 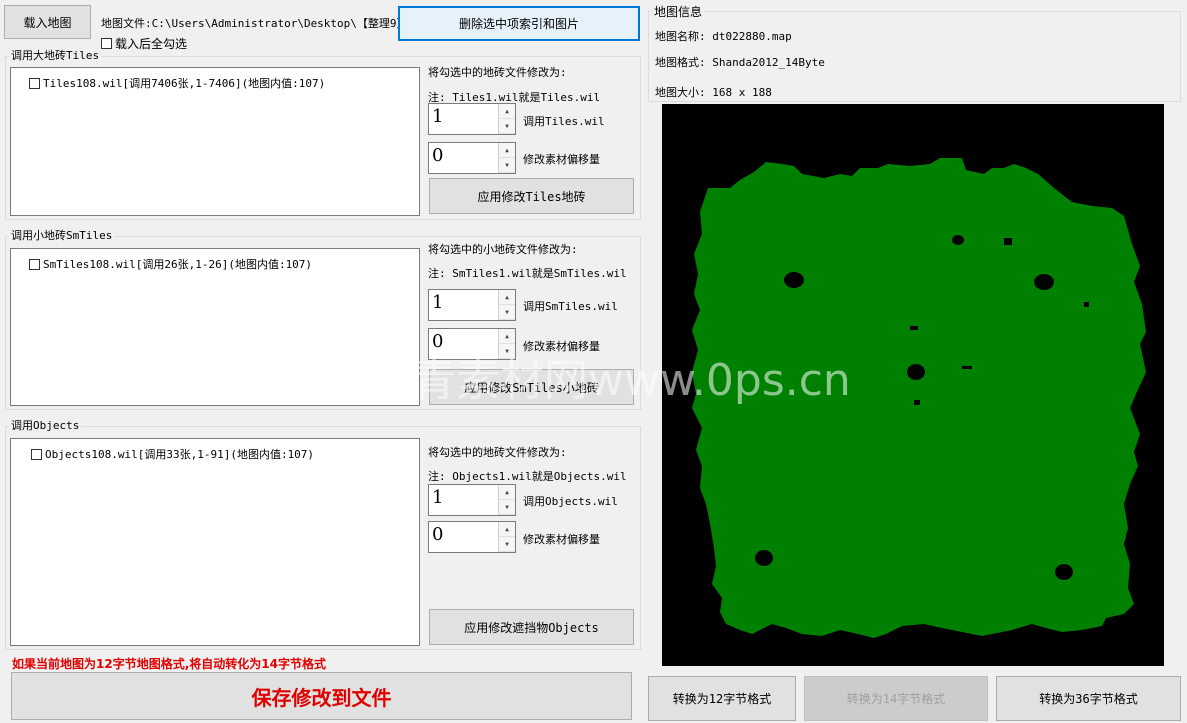 What do you see at coordinates (472, 537) in the screenshot?
I see `objects-offset-stepper: 0 ▲ ▼` at bounding box center [472, 537].